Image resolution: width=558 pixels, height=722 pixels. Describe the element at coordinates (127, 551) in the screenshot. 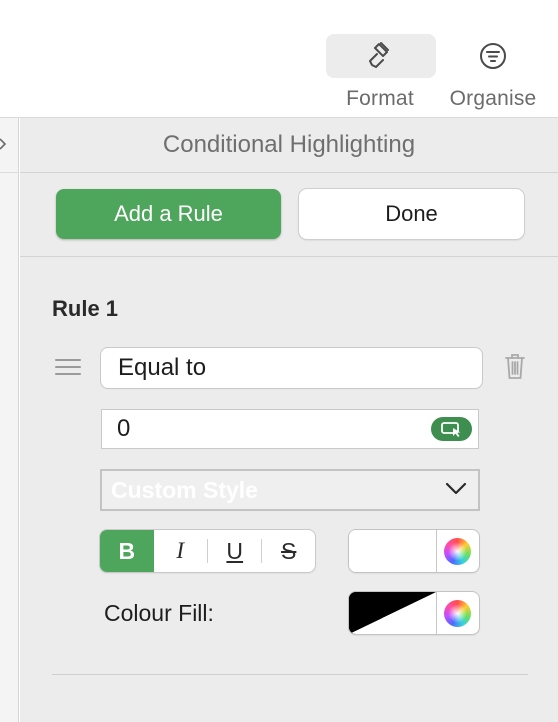

I see `bold-button: B` at that location.